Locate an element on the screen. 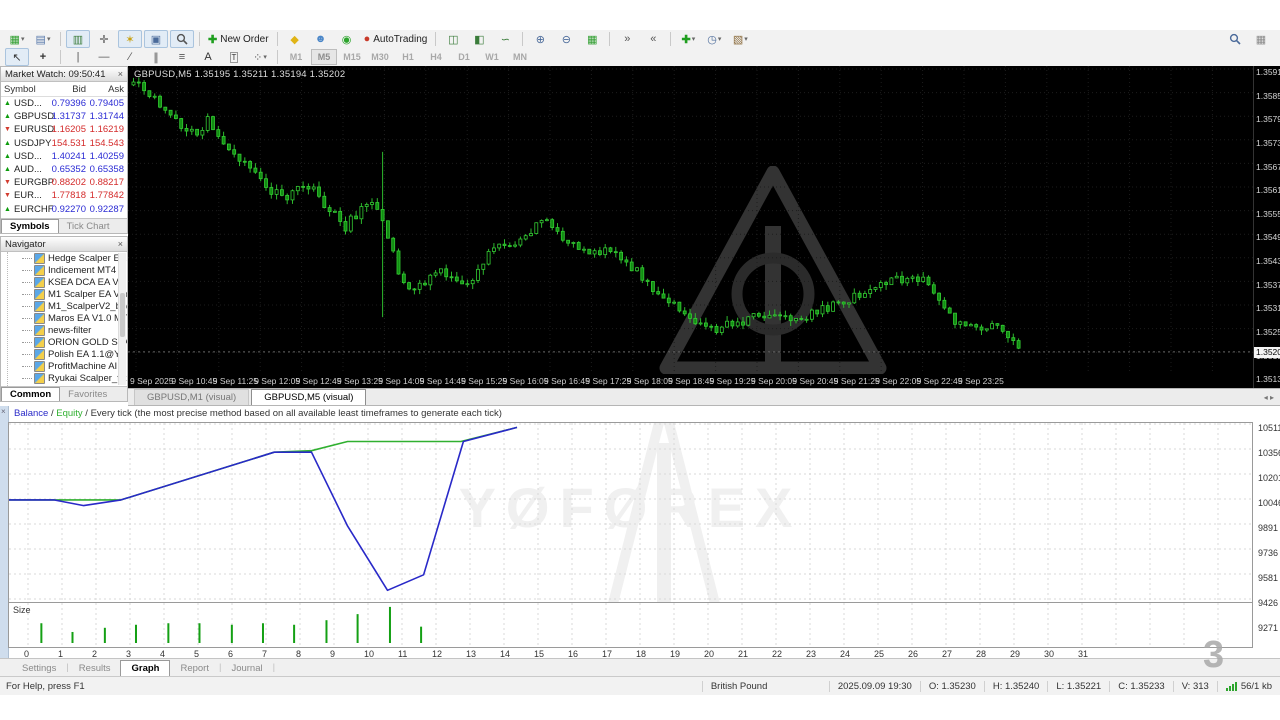 The image size is (1280, 720). timeframe-d1: D1 is located at coordinates (464, 57).